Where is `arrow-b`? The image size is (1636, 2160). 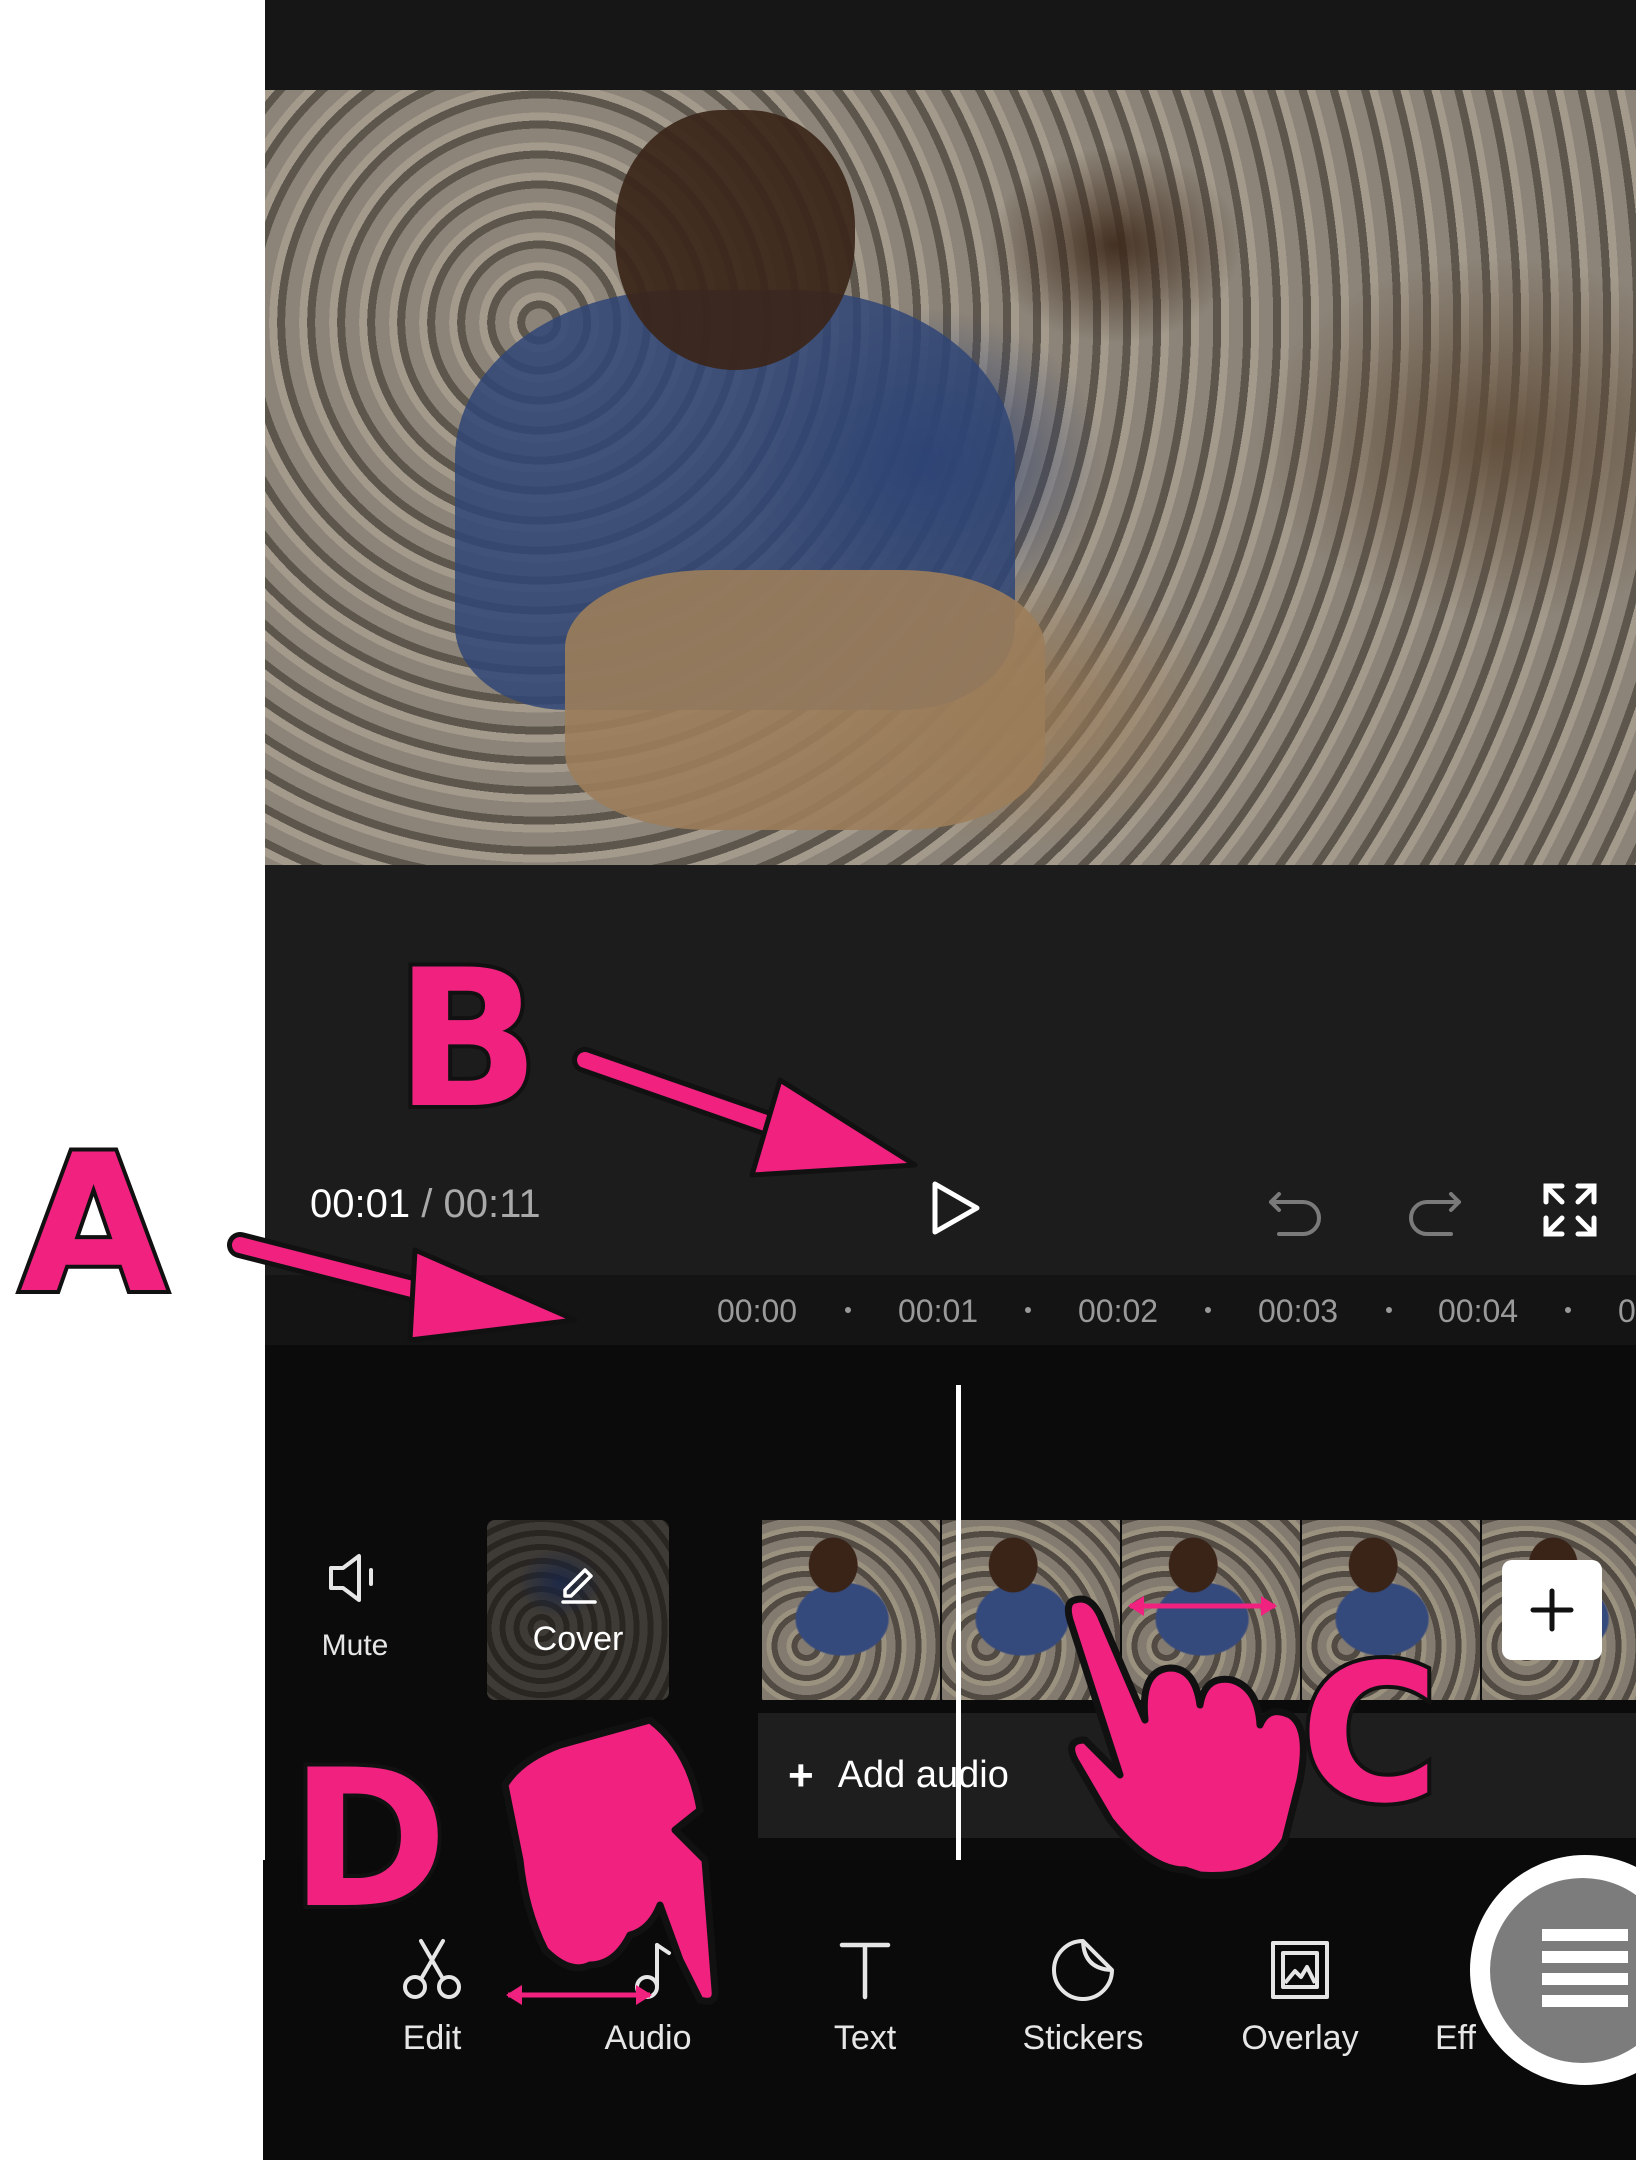 arrow-b is located at coordinates (745, 1112).